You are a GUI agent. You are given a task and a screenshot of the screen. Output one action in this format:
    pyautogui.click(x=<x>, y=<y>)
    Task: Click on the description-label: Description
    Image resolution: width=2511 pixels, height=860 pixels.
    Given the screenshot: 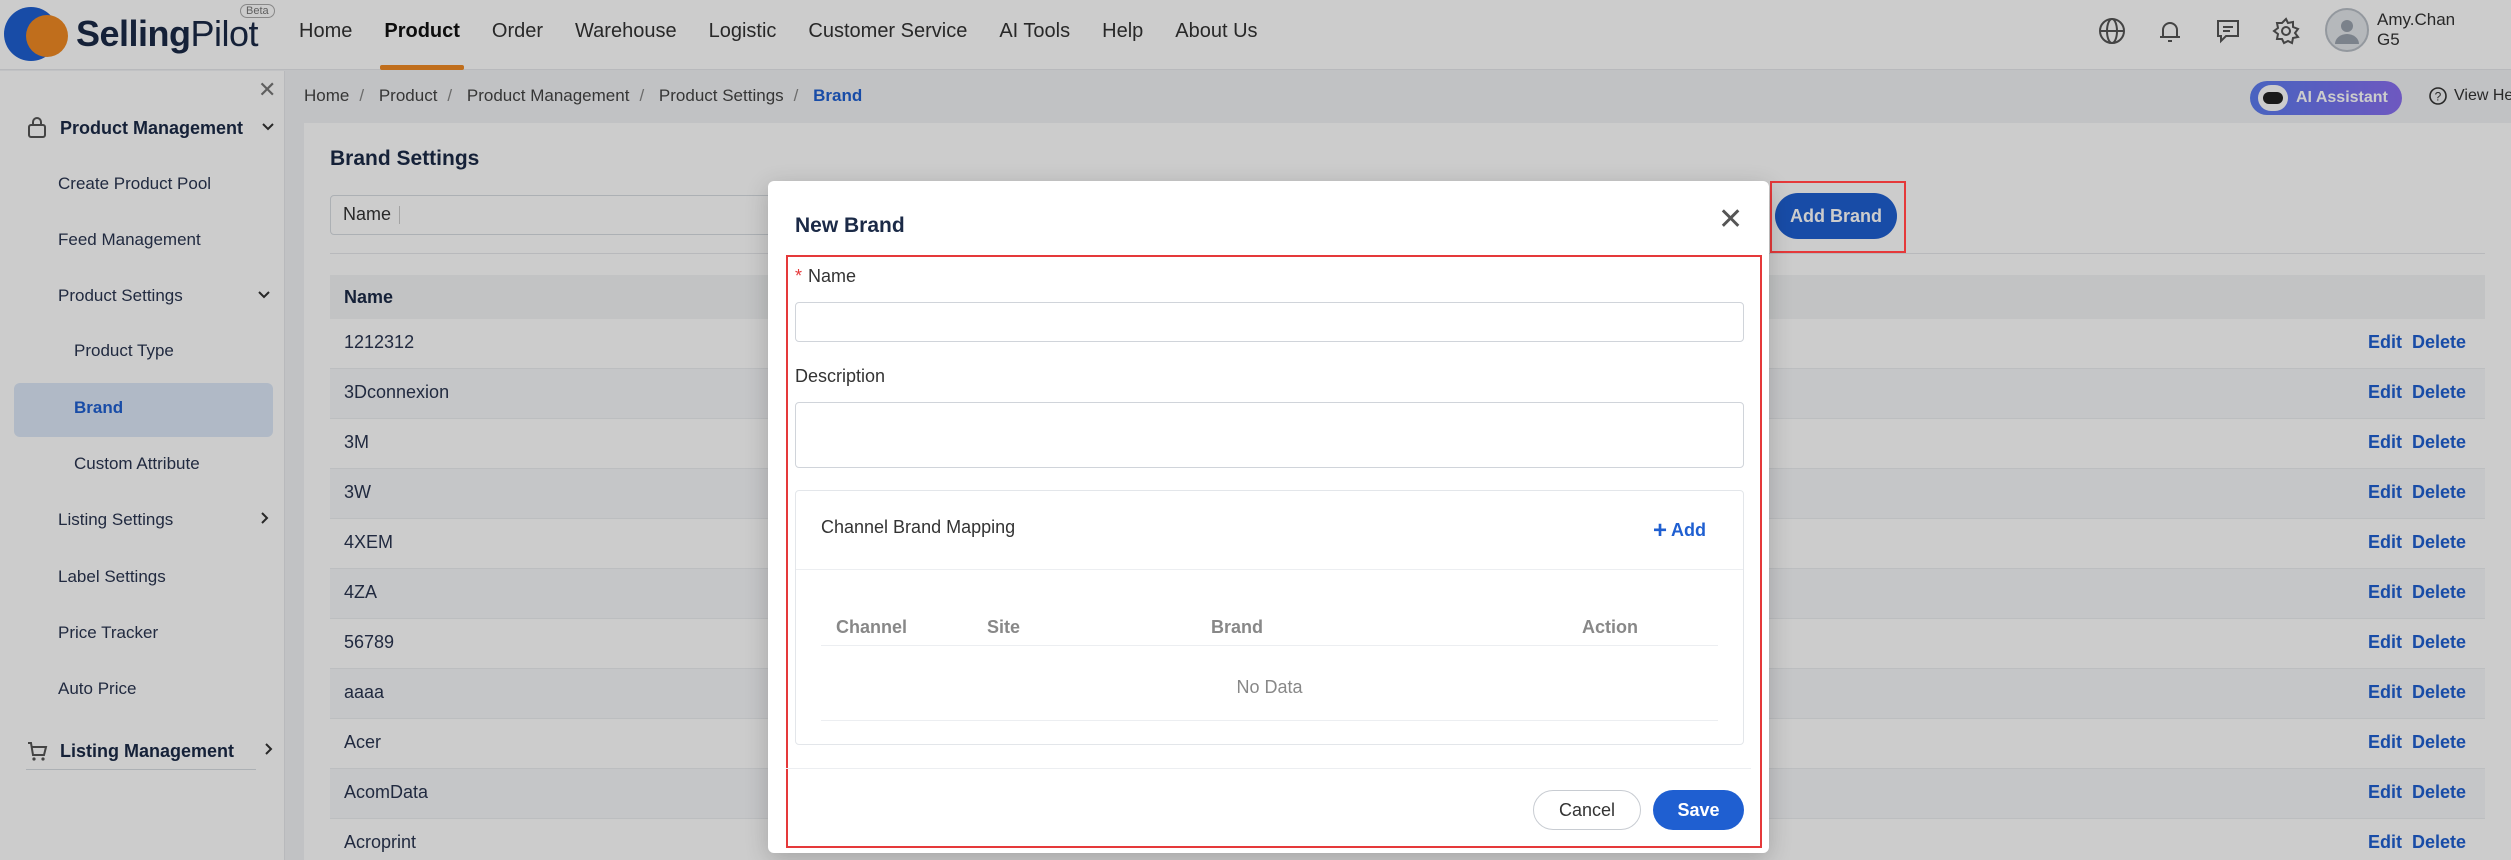 What is the action you would take?
    pyautogui.click(x=840, y=376)
    